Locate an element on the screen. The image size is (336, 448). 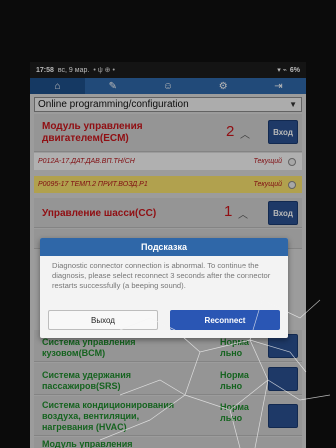
reconnect-button: Reconnect is located at coordinates (225, 320).